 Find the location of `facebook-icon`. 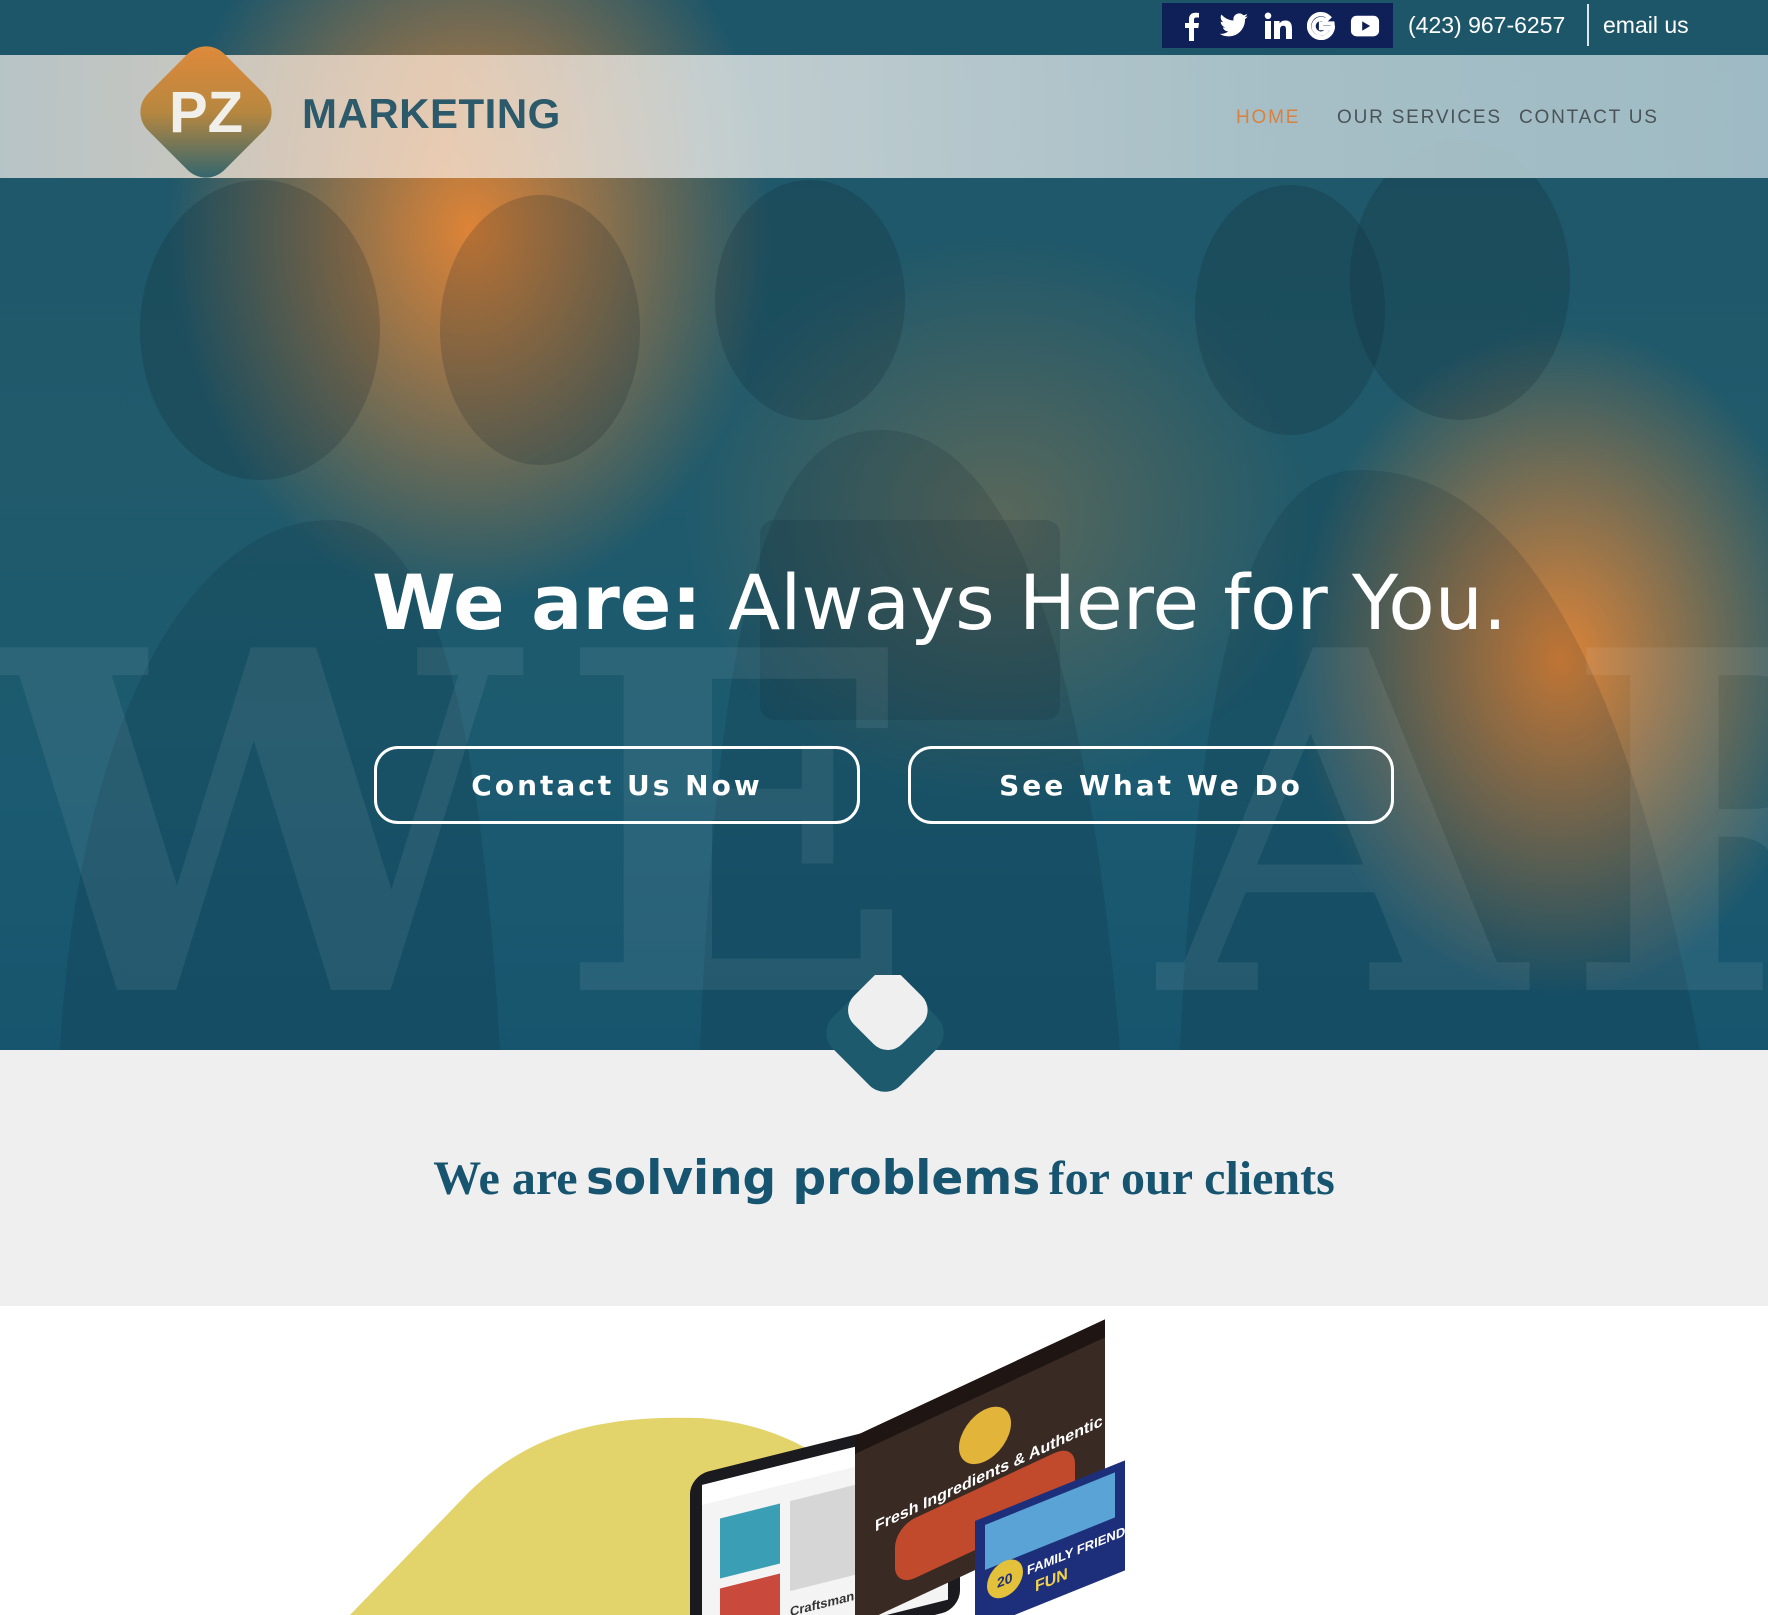

facebook-icon is located at coordinates (1191, 26).